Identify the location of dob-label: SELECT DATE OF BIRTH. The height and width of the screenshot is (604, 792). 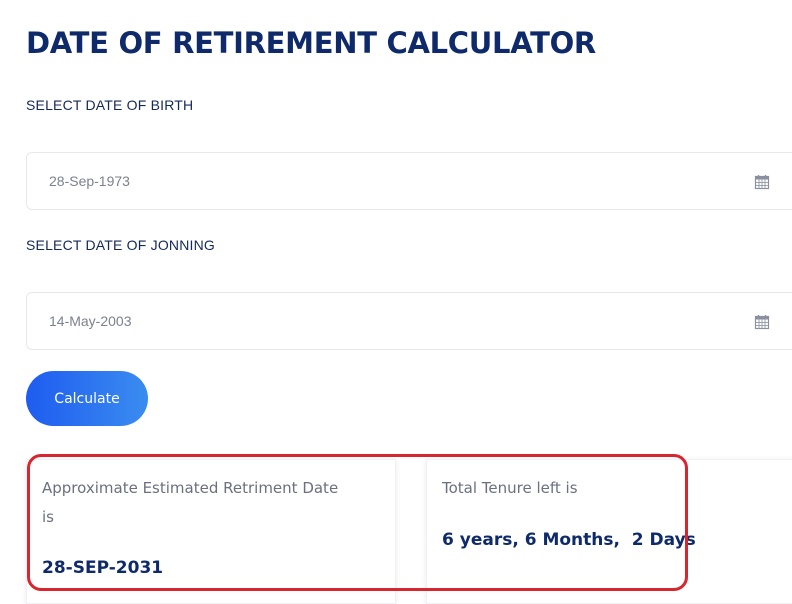
(110, 105).